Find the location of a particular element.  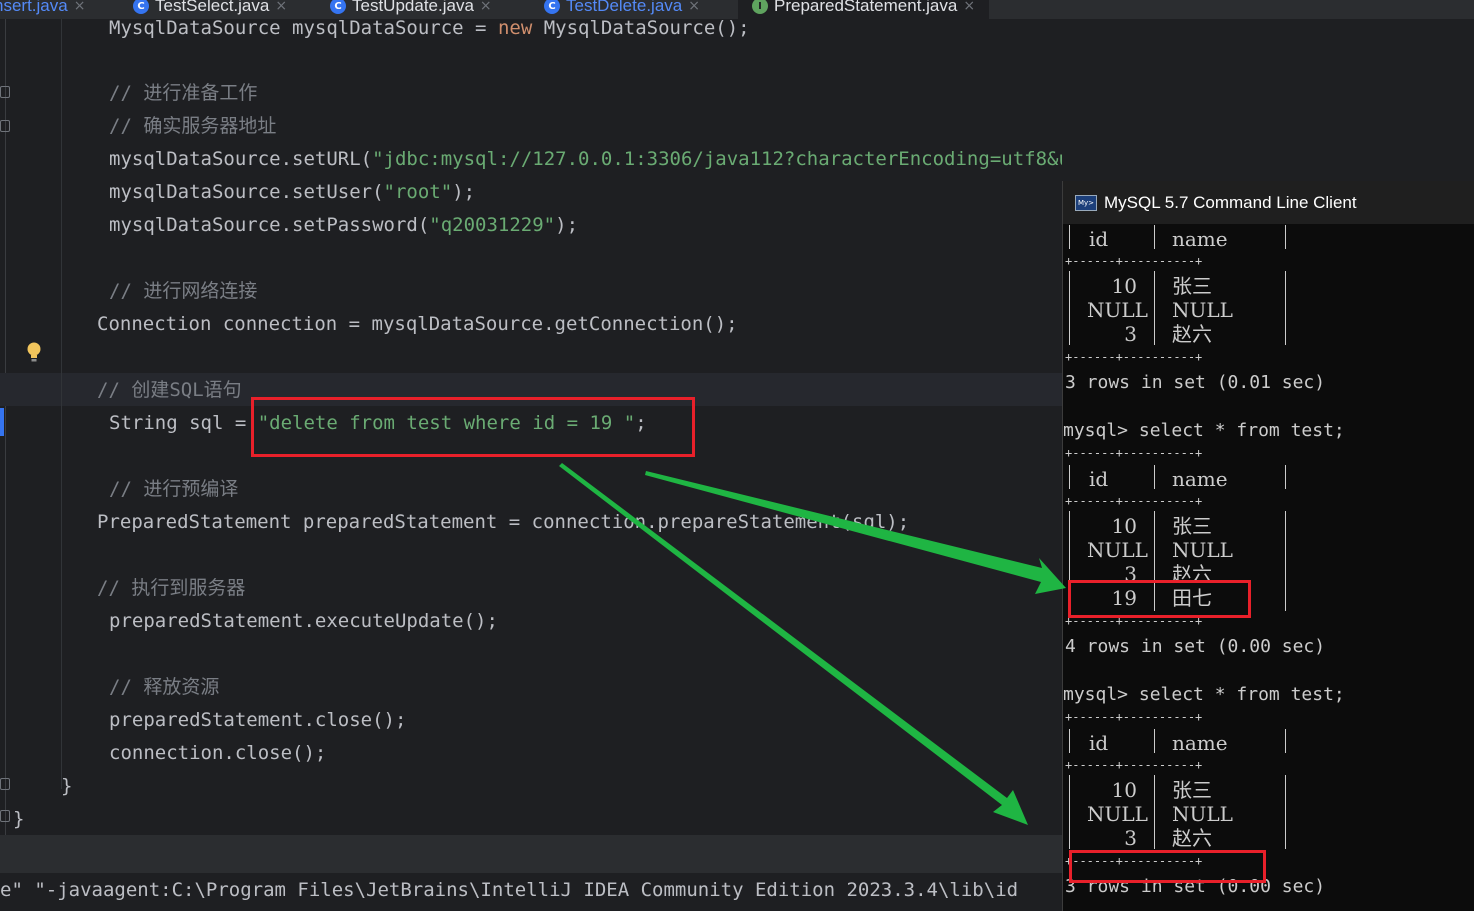

result-footer: 4 rows in set (0.00 sec) is located at coordinates (1195, 646).